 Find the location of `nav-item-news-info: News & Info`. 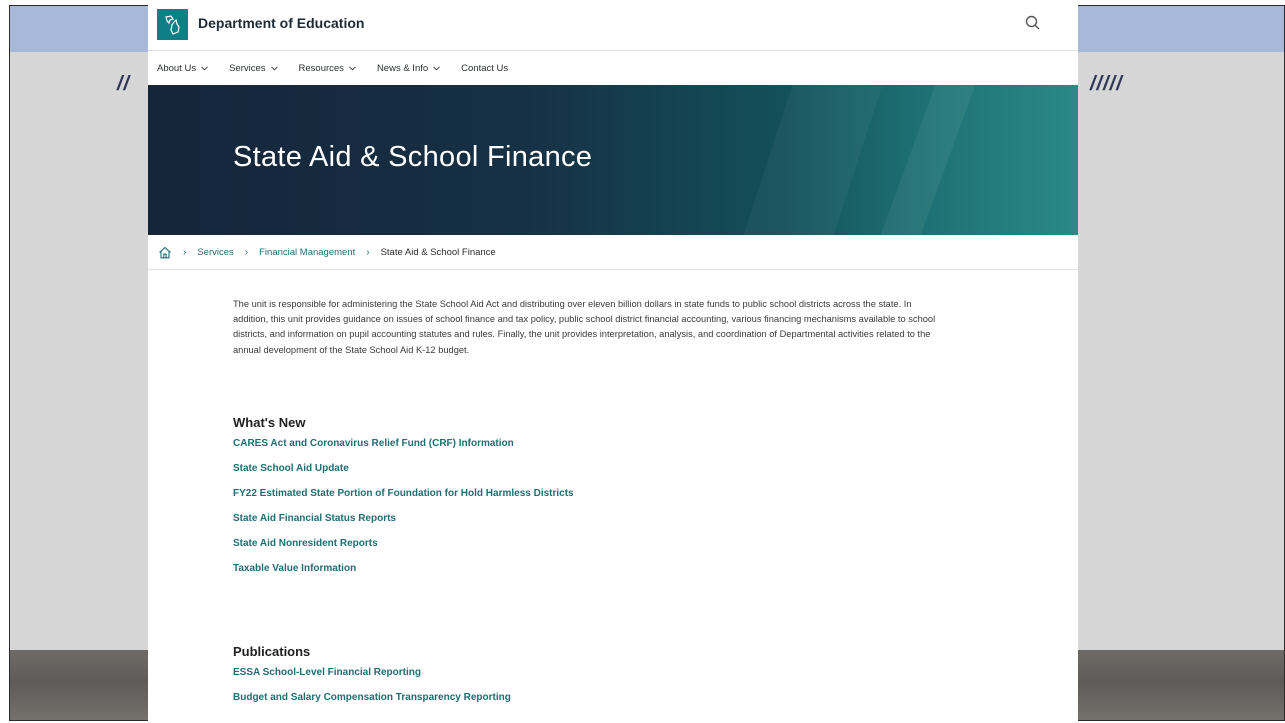

nav-item-news-info: News & Info is located at coordinates (408, 68).